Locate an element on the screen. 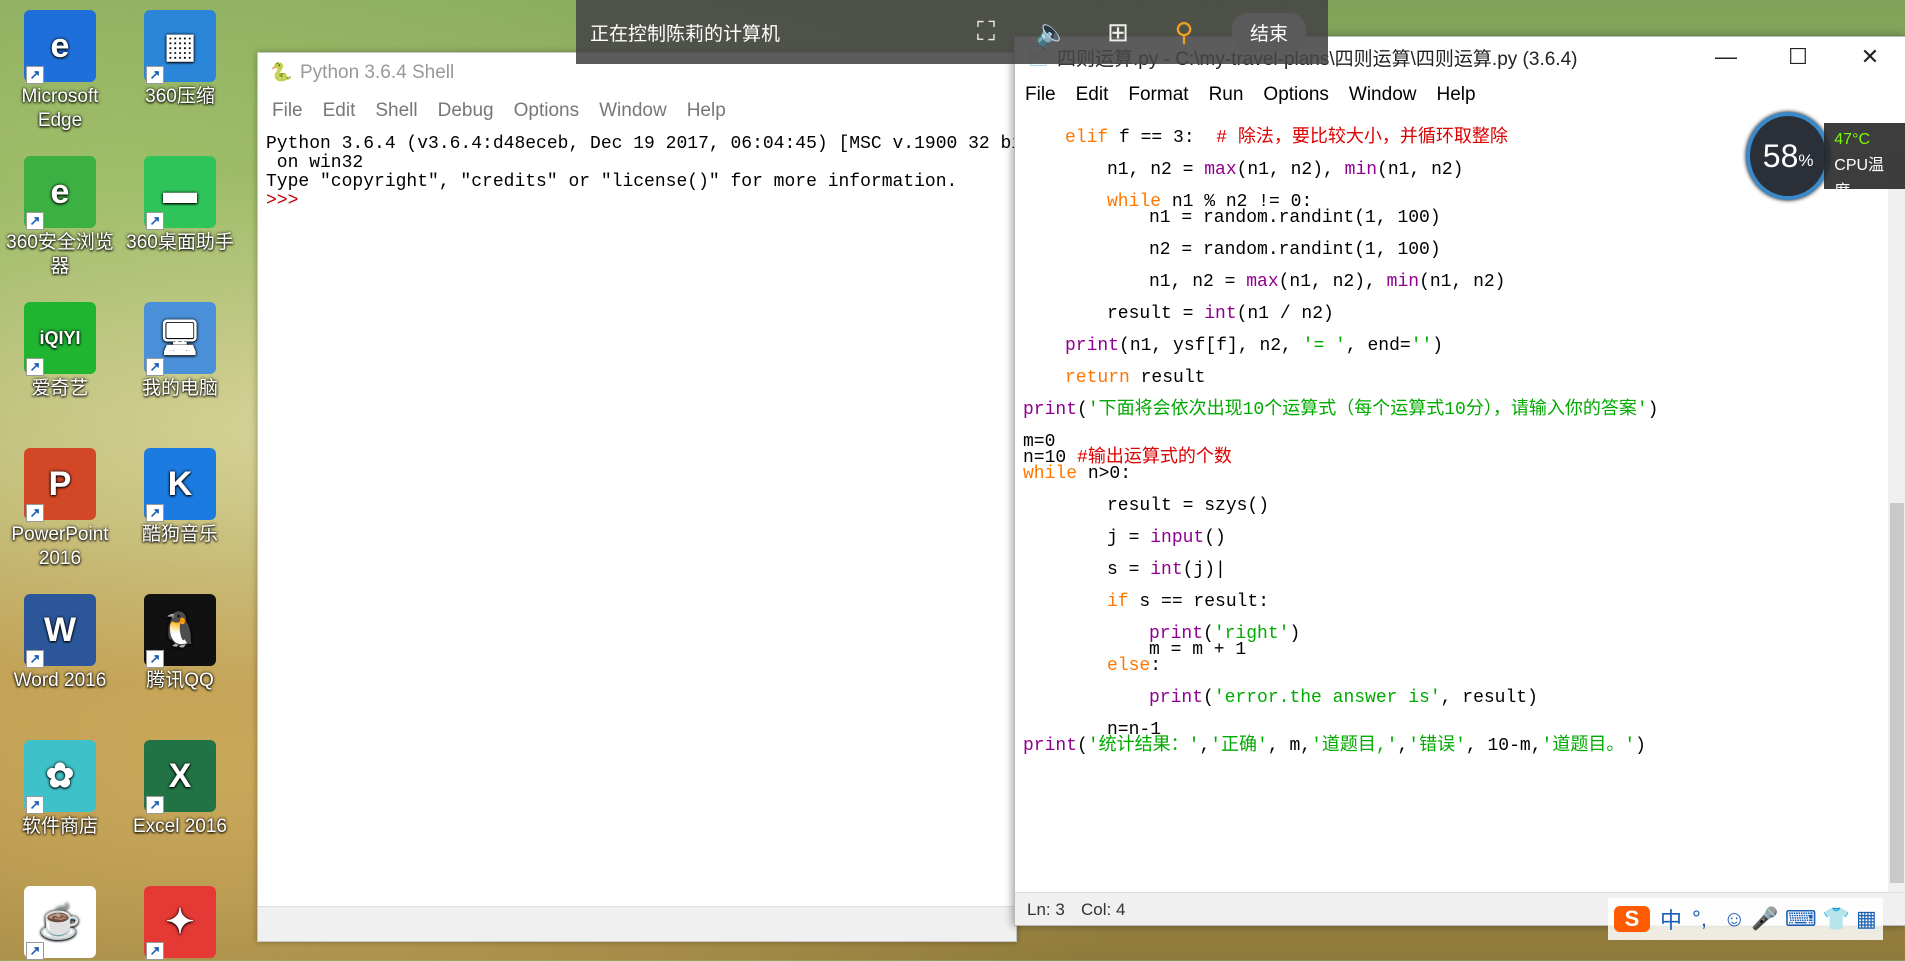 The image size is (1905, 961). code-token: return is located at coordinates (1097, 378).